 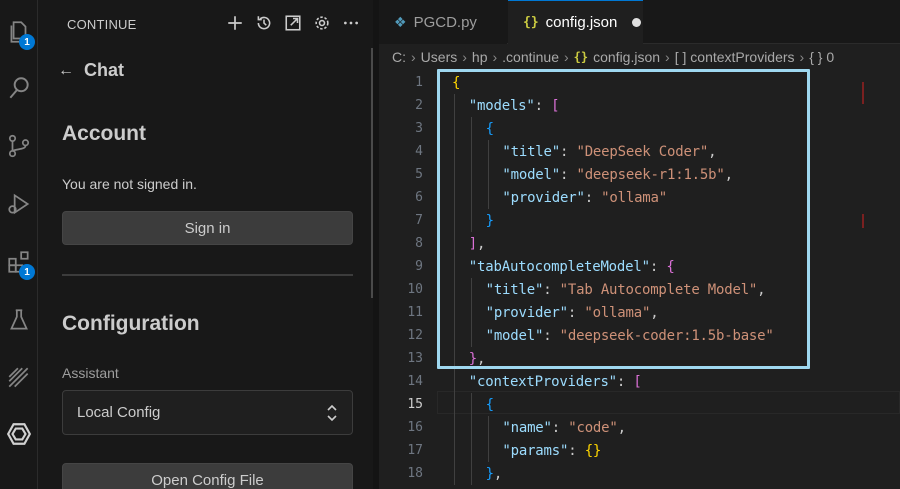 I want to click on assistant-label: Assistant, so click(x=90, y=373).